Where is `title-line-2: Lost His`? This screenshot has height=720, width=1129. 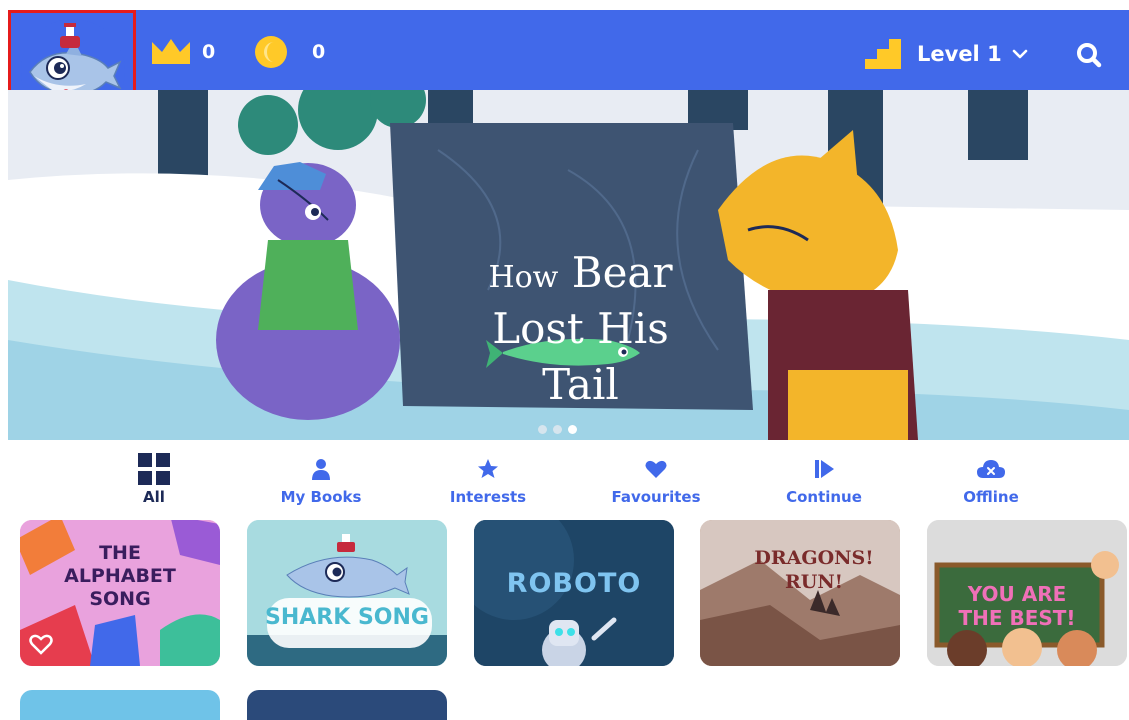
title-line-2: Lost His is located at coordinates (580, 328).